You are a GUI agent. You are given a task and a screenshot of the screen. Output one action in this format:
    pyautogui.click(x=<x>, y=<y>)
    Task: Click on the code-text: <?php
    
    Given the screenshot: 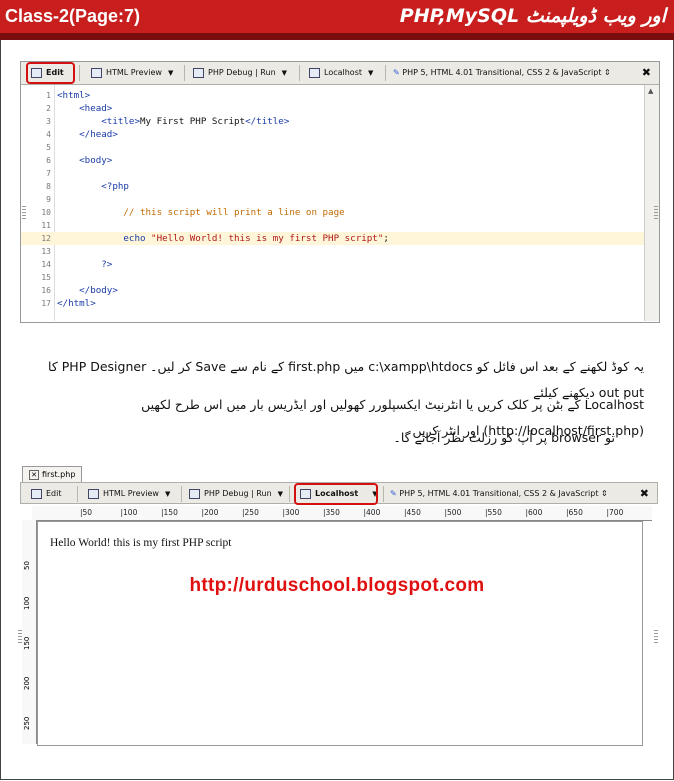 What is the action you would take?
    pyautogui.click(x=93, y=186)
    